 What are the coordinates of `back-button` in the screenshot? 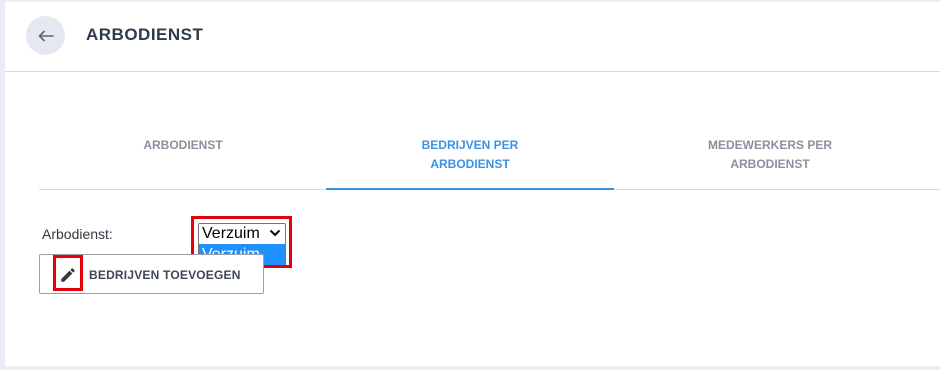 It's located at (45, 35).